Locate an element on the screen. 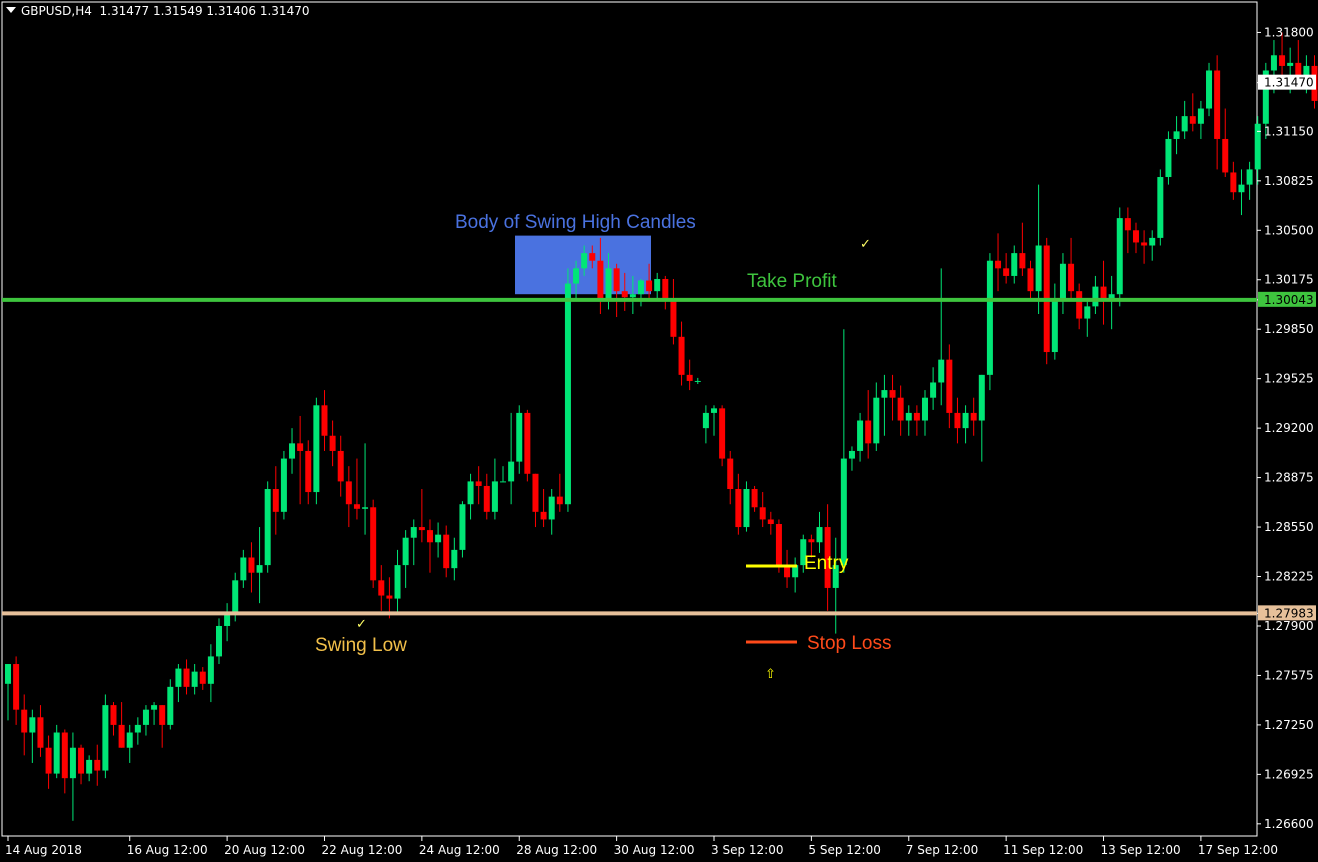  symbol-timeframe: GBPUSD,H4 is located at coordinates (56, 11).